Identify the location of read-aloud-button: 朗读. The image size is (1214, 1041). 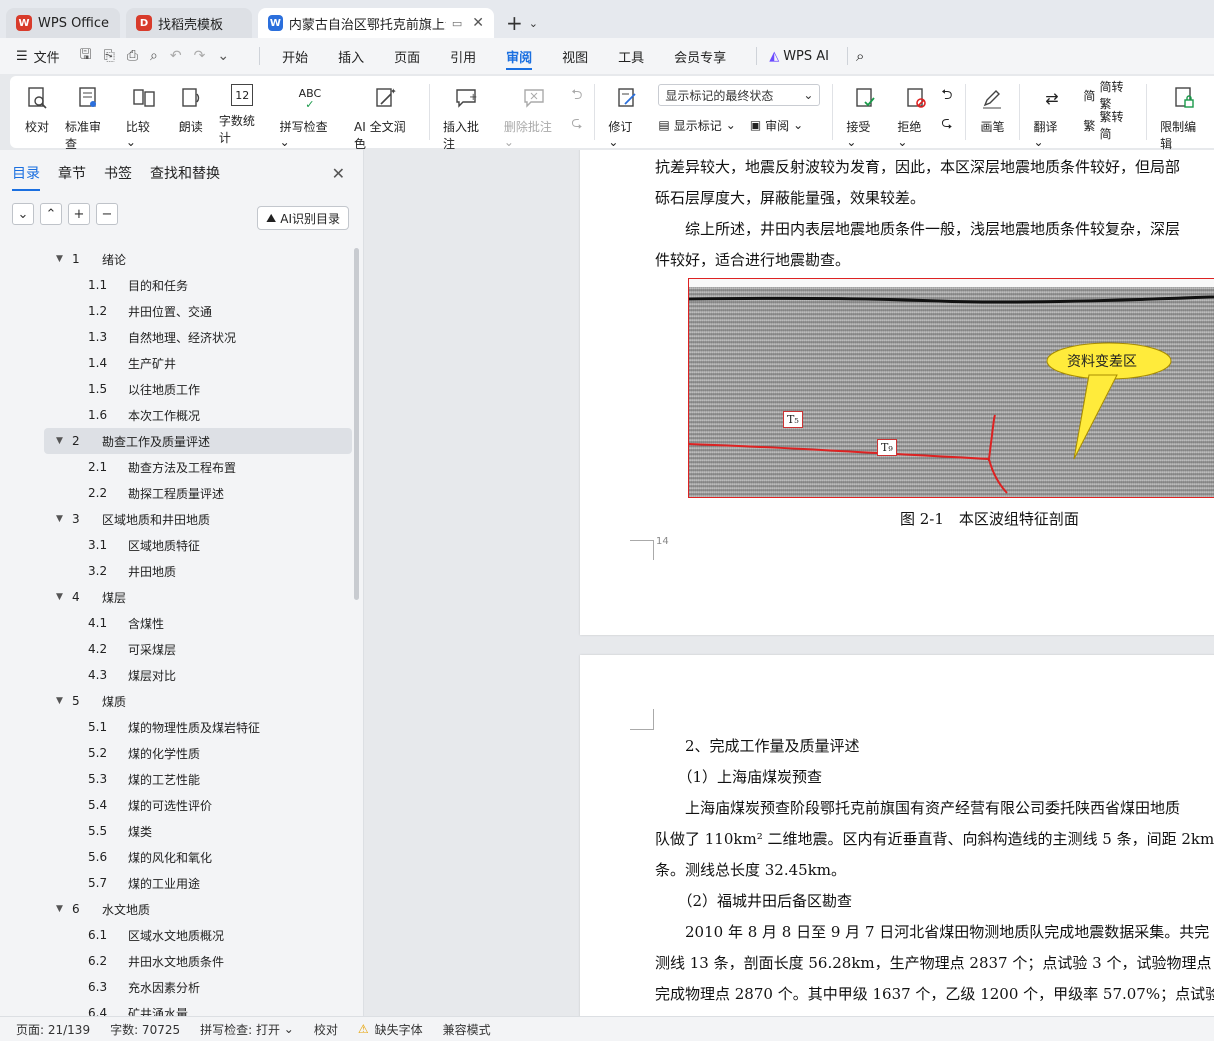
(191, 109).